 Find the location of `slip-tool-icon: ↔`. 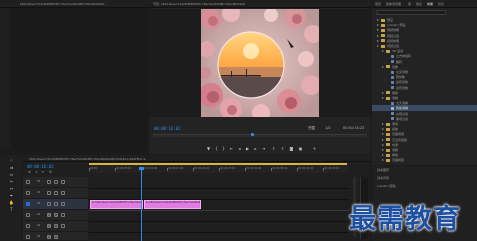

slip-tool-icon: ↔ is located at coordinates (11, 188).